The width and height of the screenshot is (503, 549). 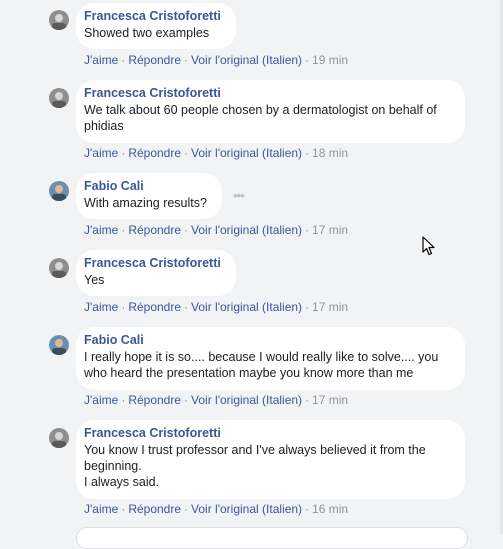 What do you see at coordinates (272, 538) in the screenshot?
I see `next-comment-bubble` at bounding box center [272, 538].